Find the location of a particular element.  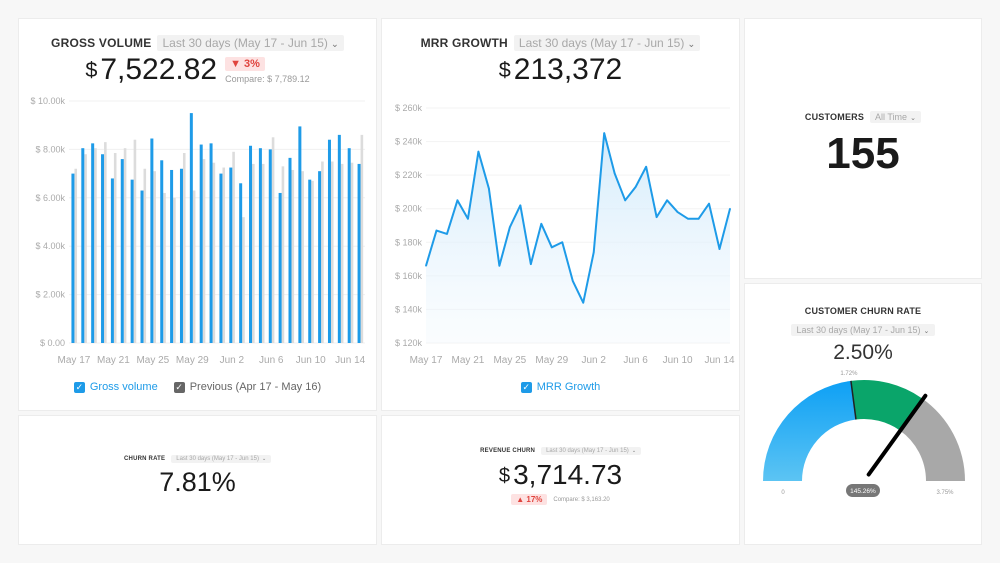

change-badge: ▲ 17% is located at coordinates (529, 499).